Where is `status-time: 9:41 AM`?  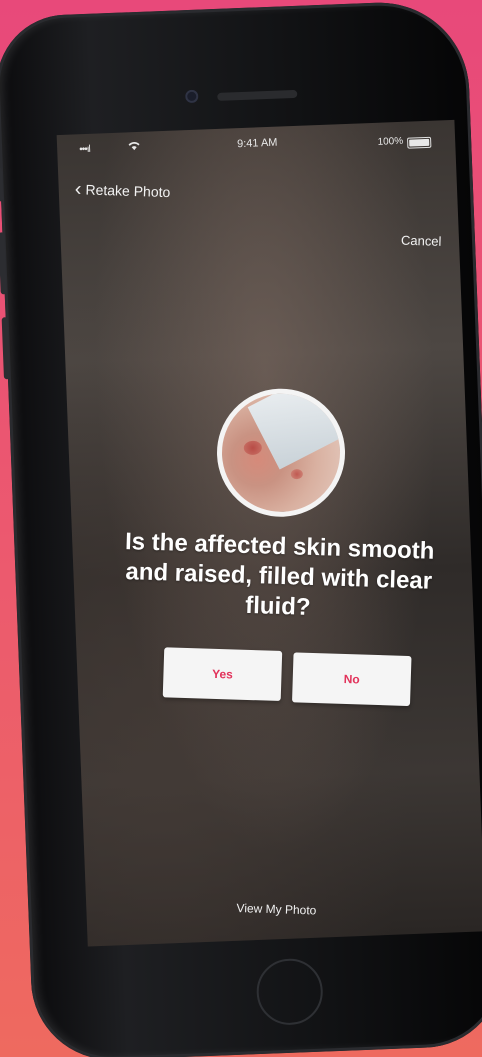 status-time: 9:41 AM is located at coordinates (257, 143).